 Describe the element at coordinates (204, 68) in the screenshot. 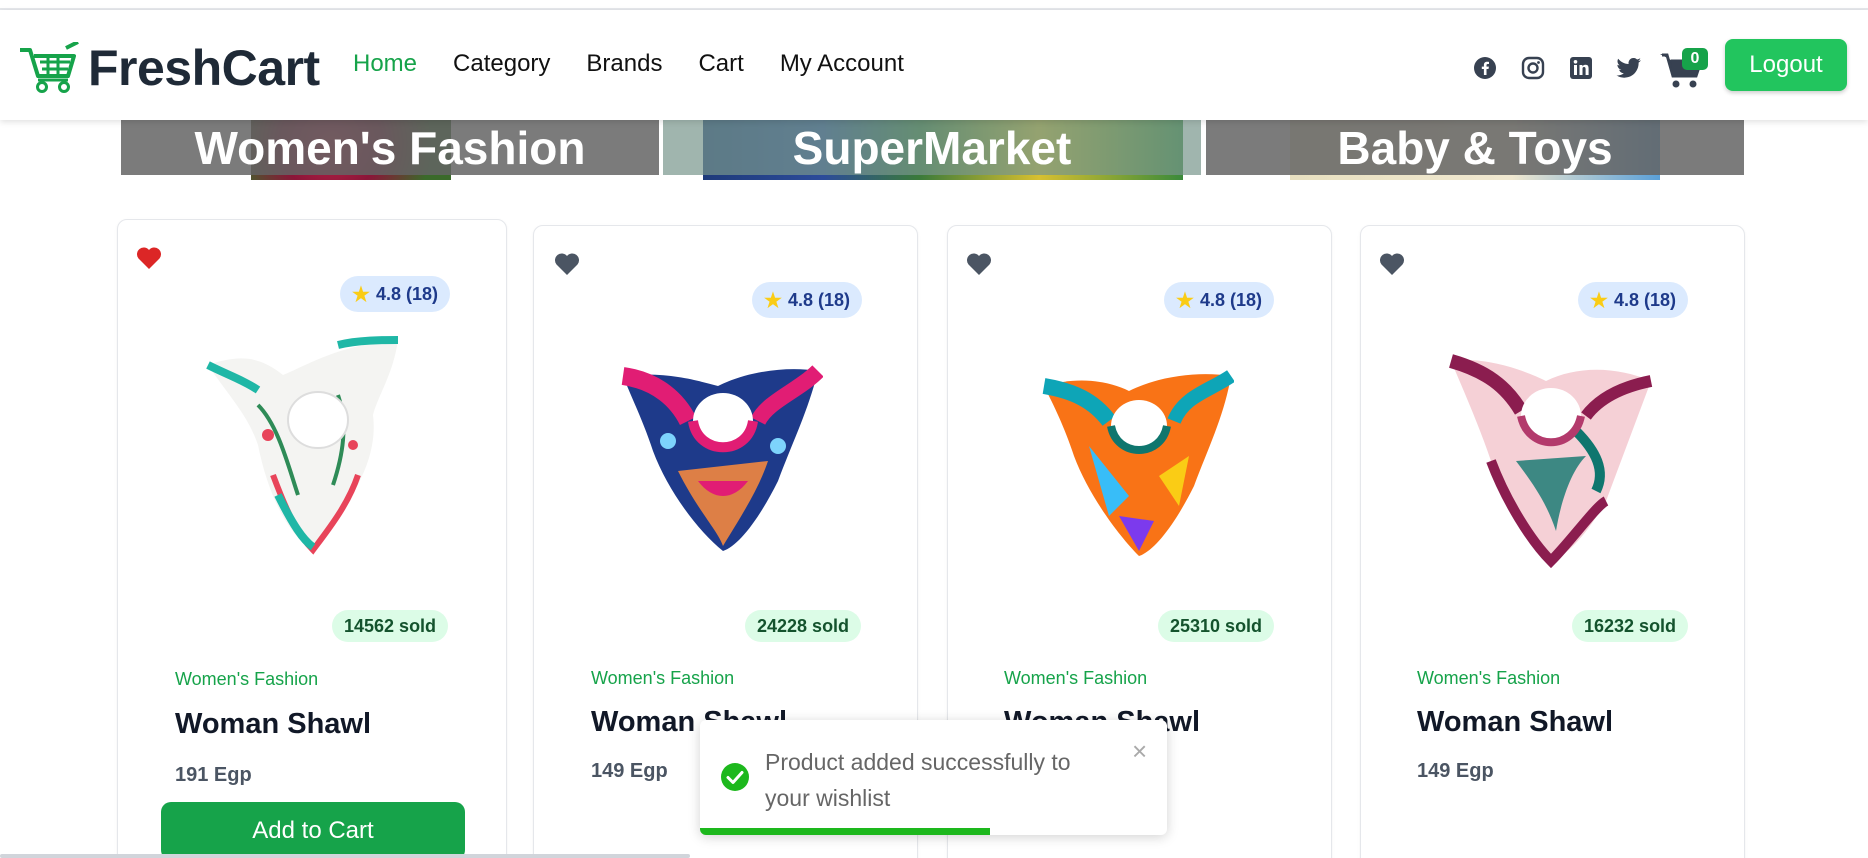

I see `brand-name: FreshCart` at that location.